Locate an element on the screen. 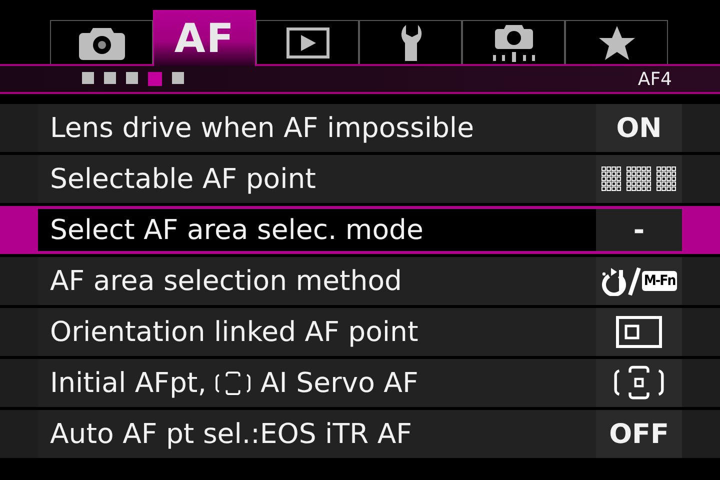 This screenshot has height=480, width=720. menu-label: Select AF area selec. mode is located at coordinates (237, 230).